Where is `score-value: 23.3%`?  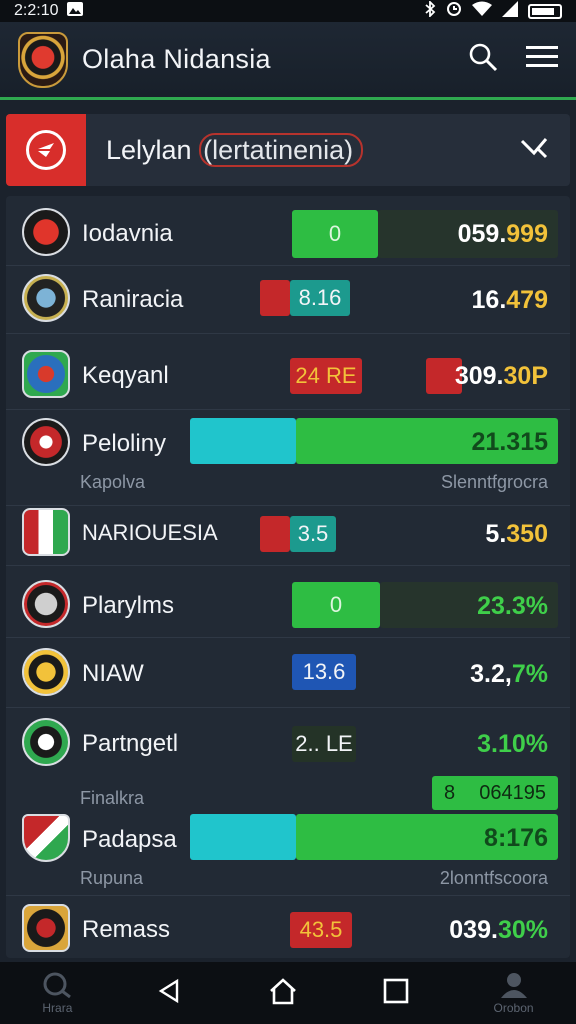 score-value: 23.3% is located at coordinates (512, 606).